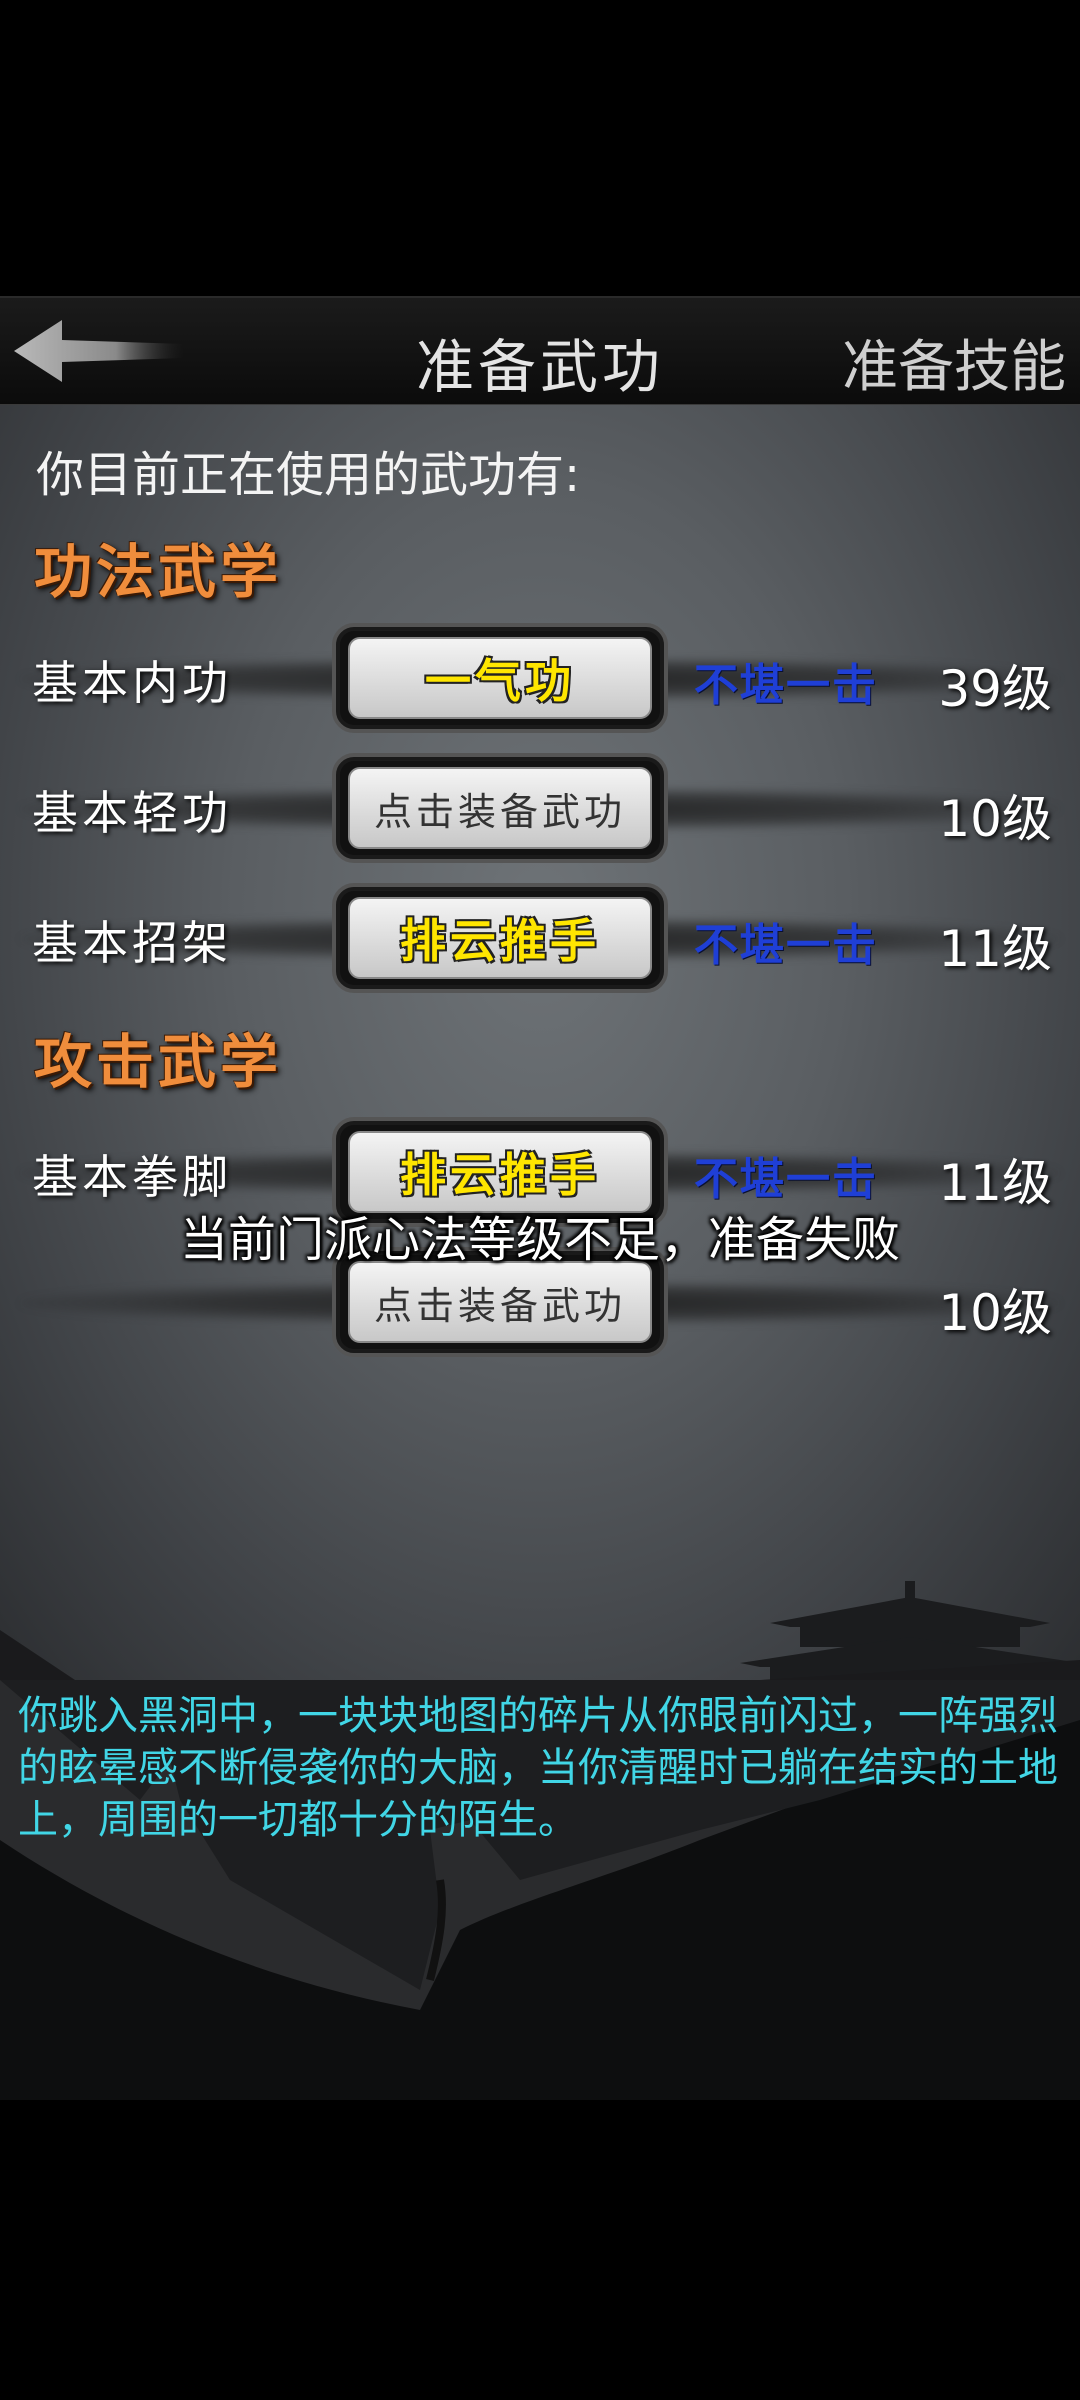 This screenshot has width=1080, height=2400. I want to click on skill-row-label: 基本内功, so click(132, 683).